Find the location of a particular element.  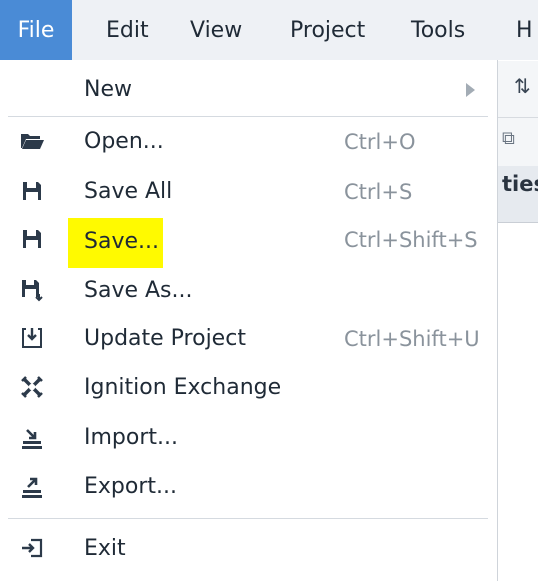

menu-item-exit: Exit is located at coordinates (248, 548).